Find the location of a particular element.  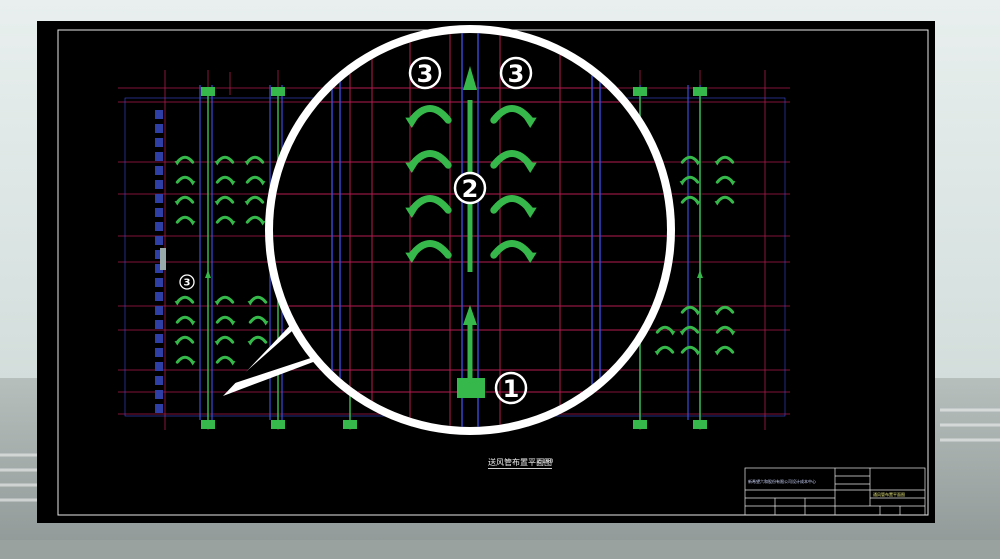

svg-text: 2 is located at coordinates (470, 189).